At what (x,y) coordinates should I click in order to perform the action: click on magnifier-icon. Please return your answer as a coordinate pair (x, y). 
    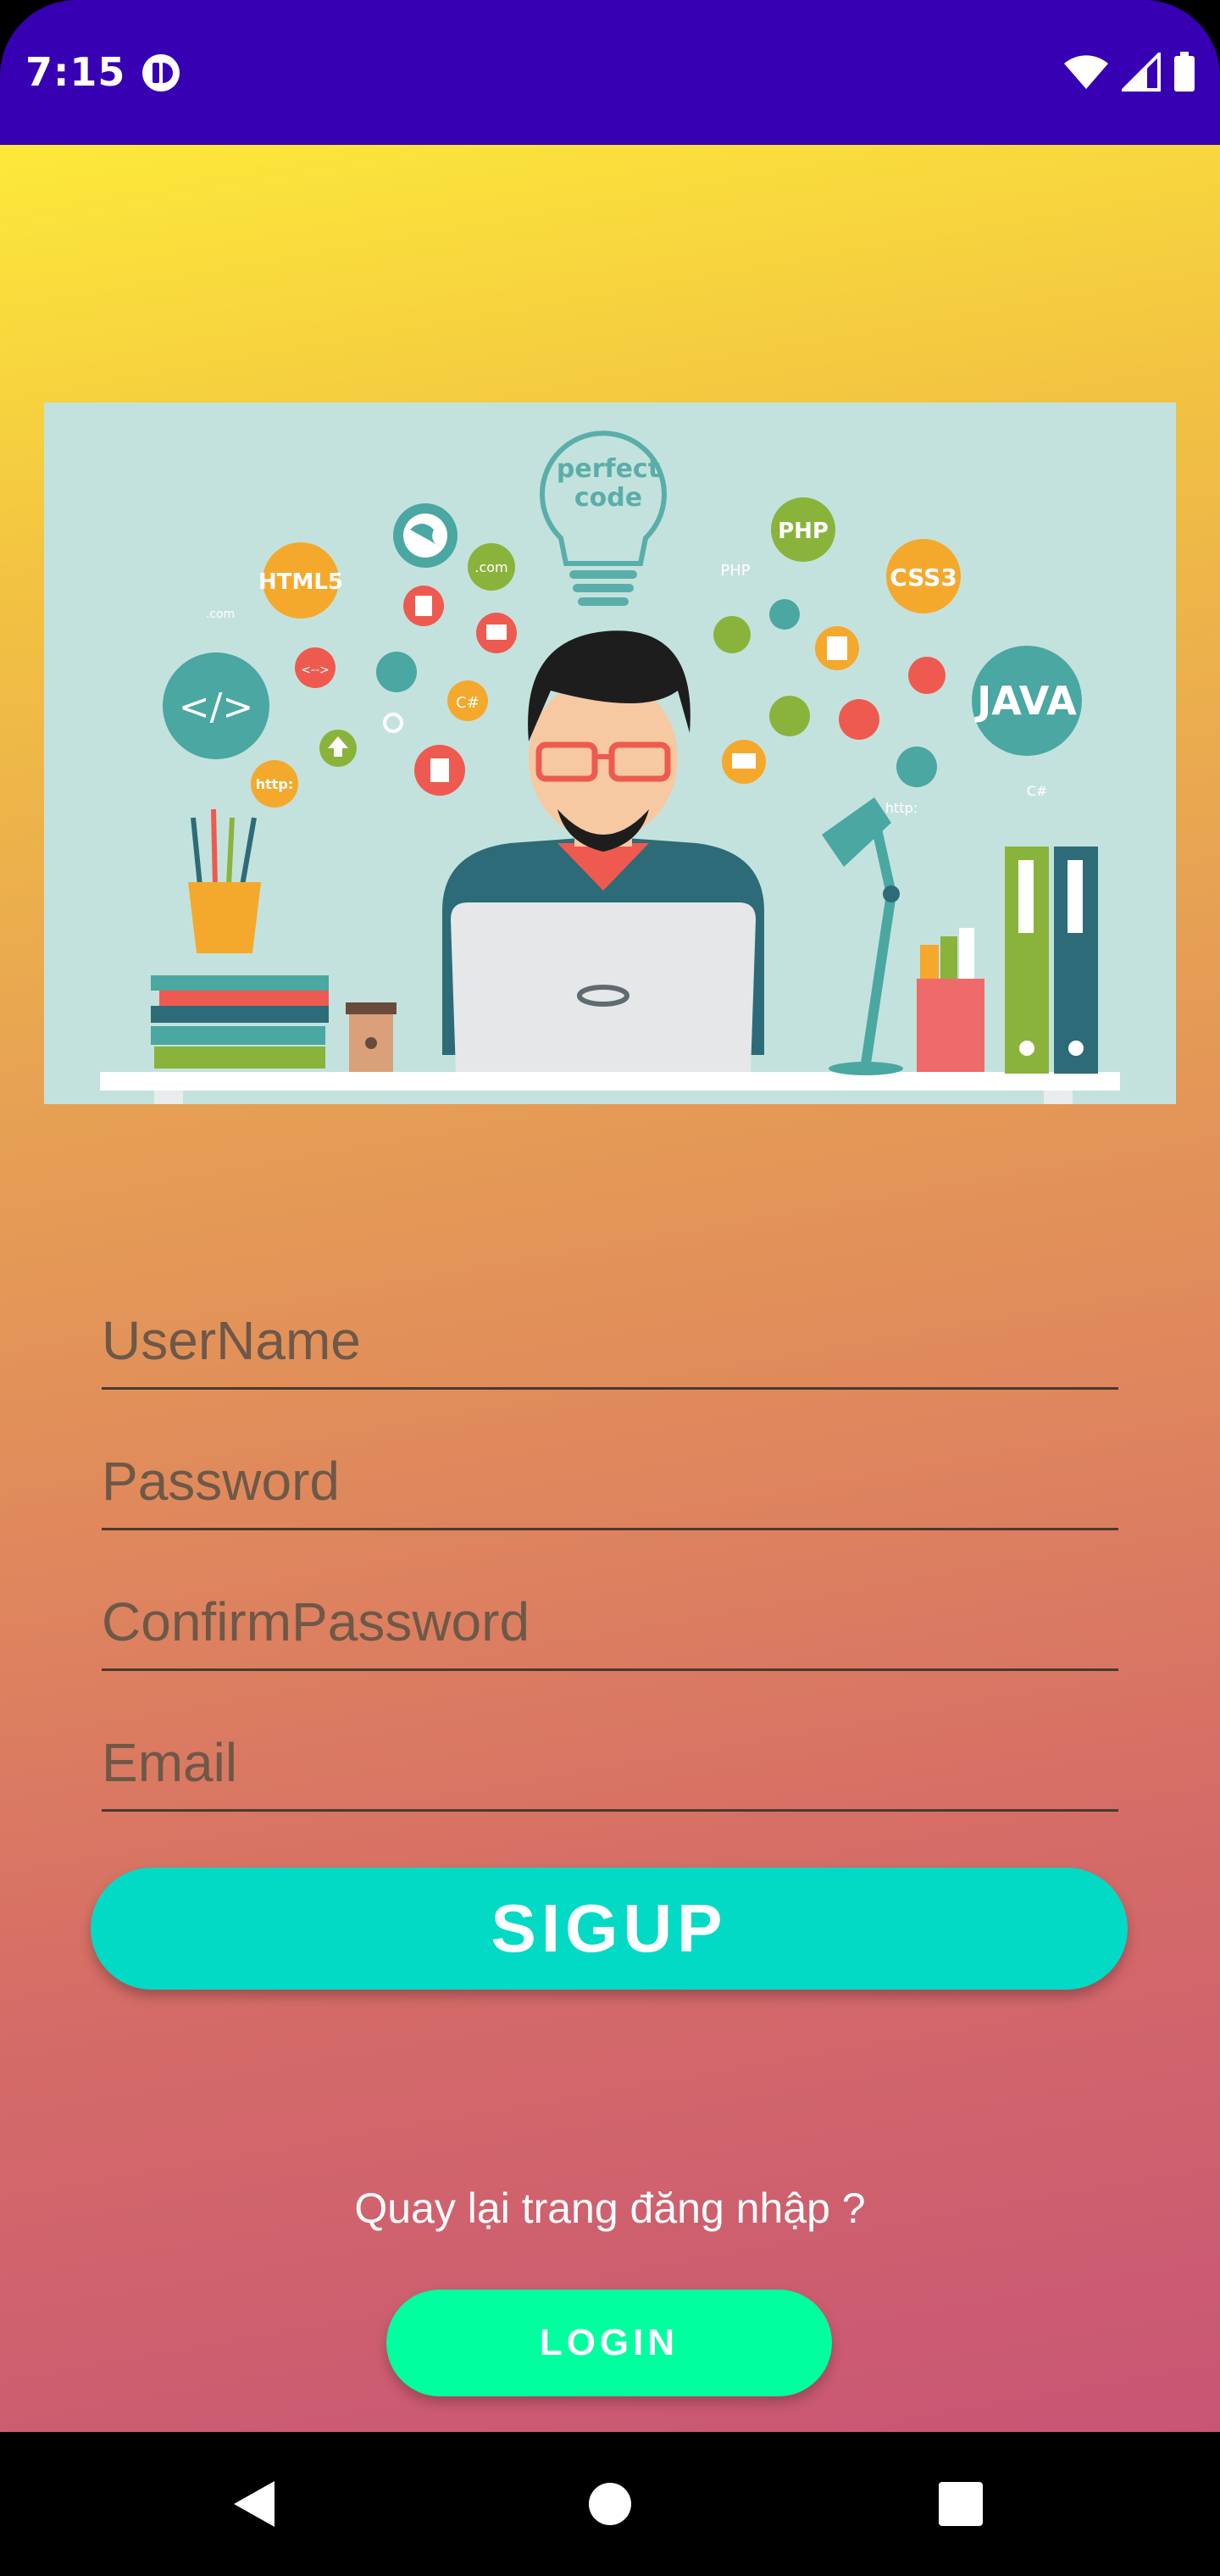
    Looking at the image, I should click on (732, 634).